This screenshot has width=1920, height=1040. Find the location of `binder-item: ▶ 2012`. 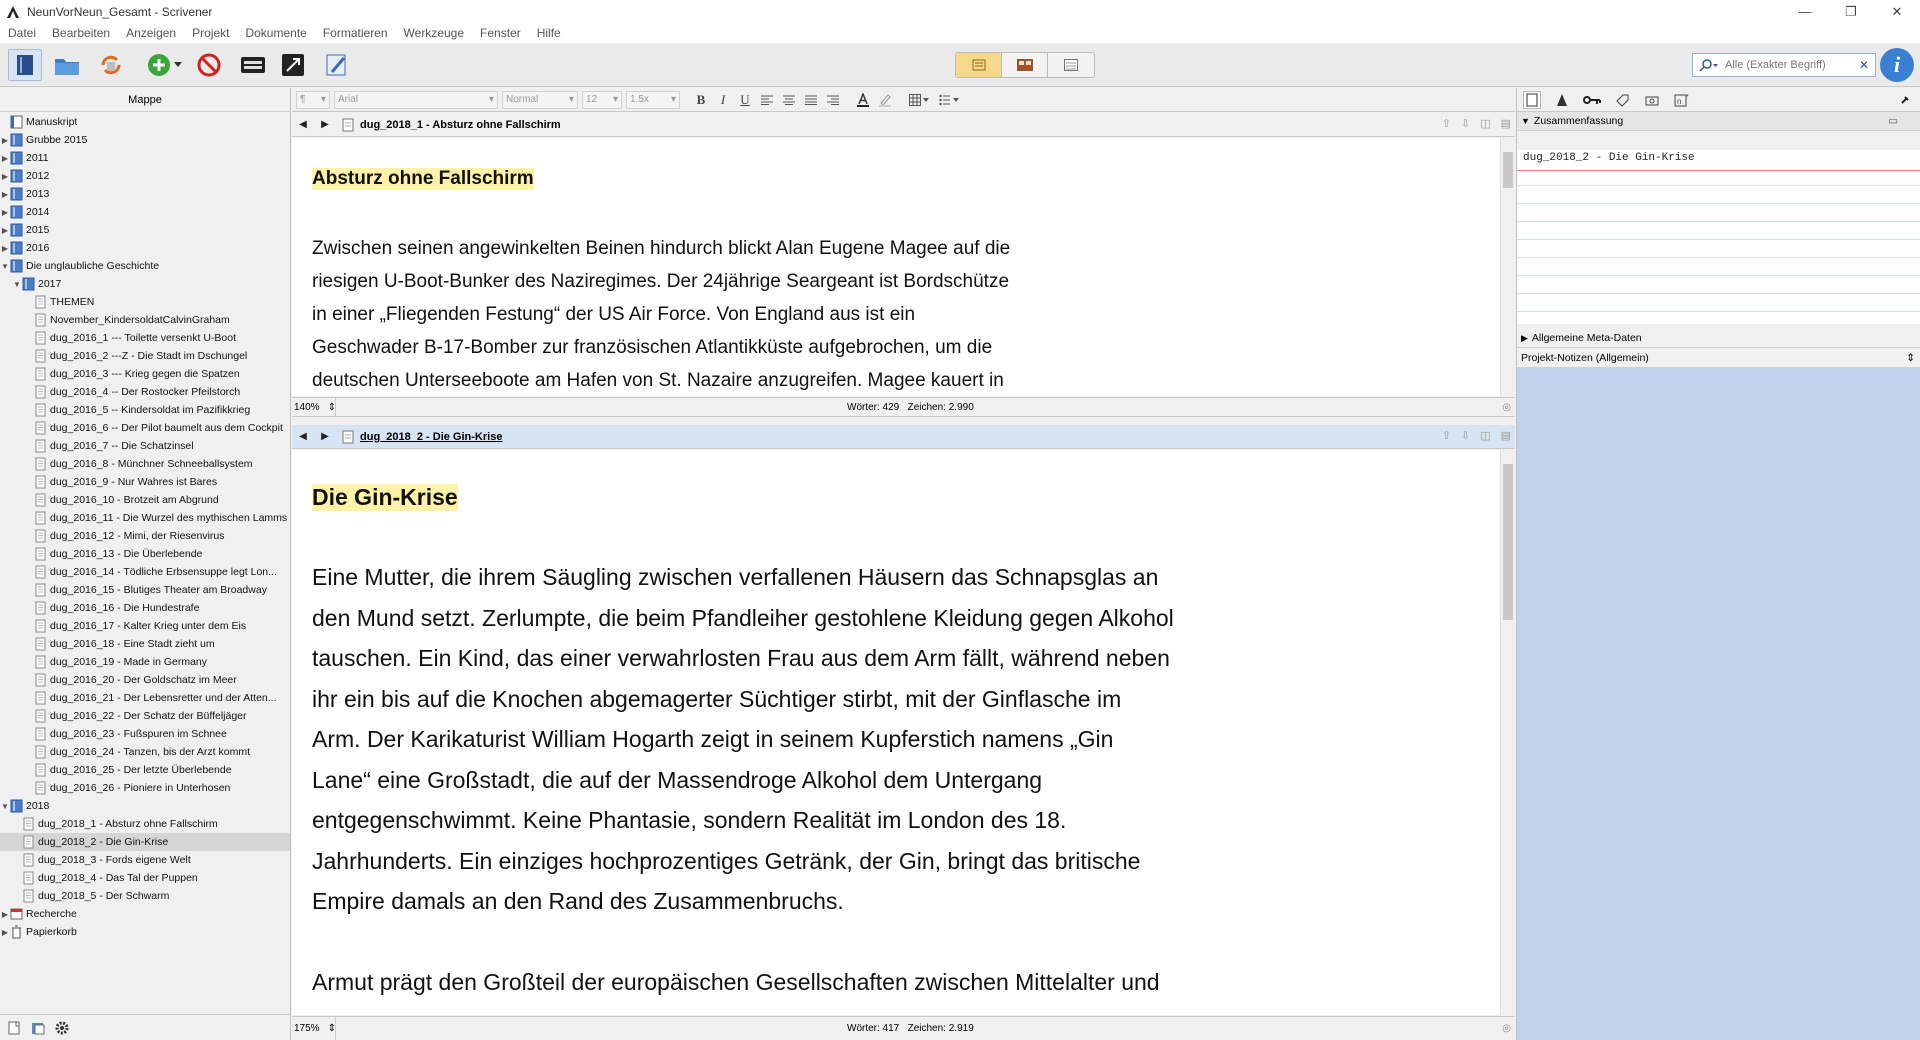

binder-item: ▶ 2012 is located at coordinates (145, 176).